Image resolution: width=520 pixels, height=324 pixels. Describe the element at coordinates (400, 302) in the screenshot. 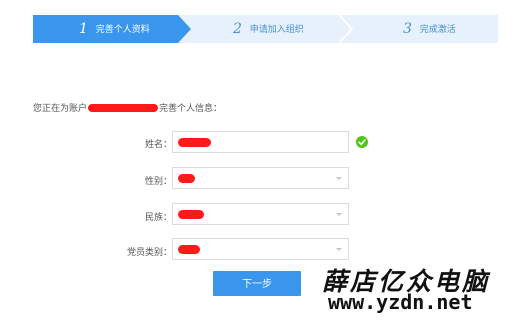

I see `watermark-url: www.yzdn.net` at that location.